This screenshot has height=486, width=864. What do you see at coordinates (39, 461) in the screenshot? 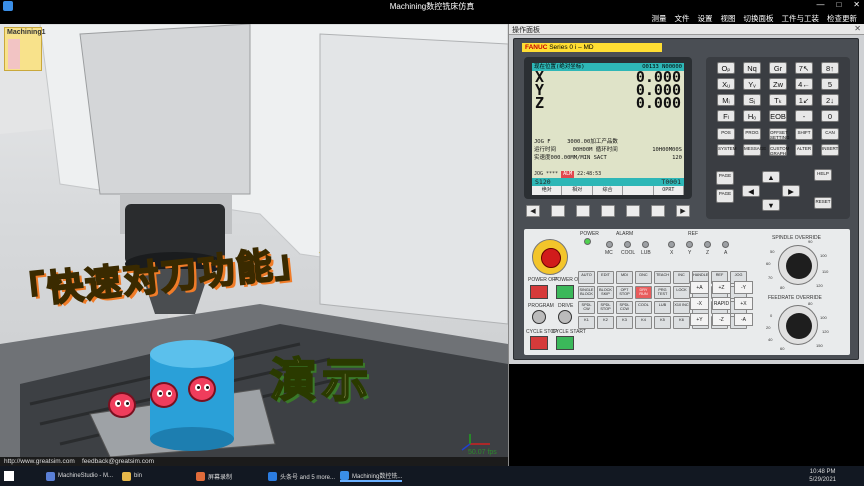
I see `website-link: http://www.greatsim.com` at bounding box center [39, 461].